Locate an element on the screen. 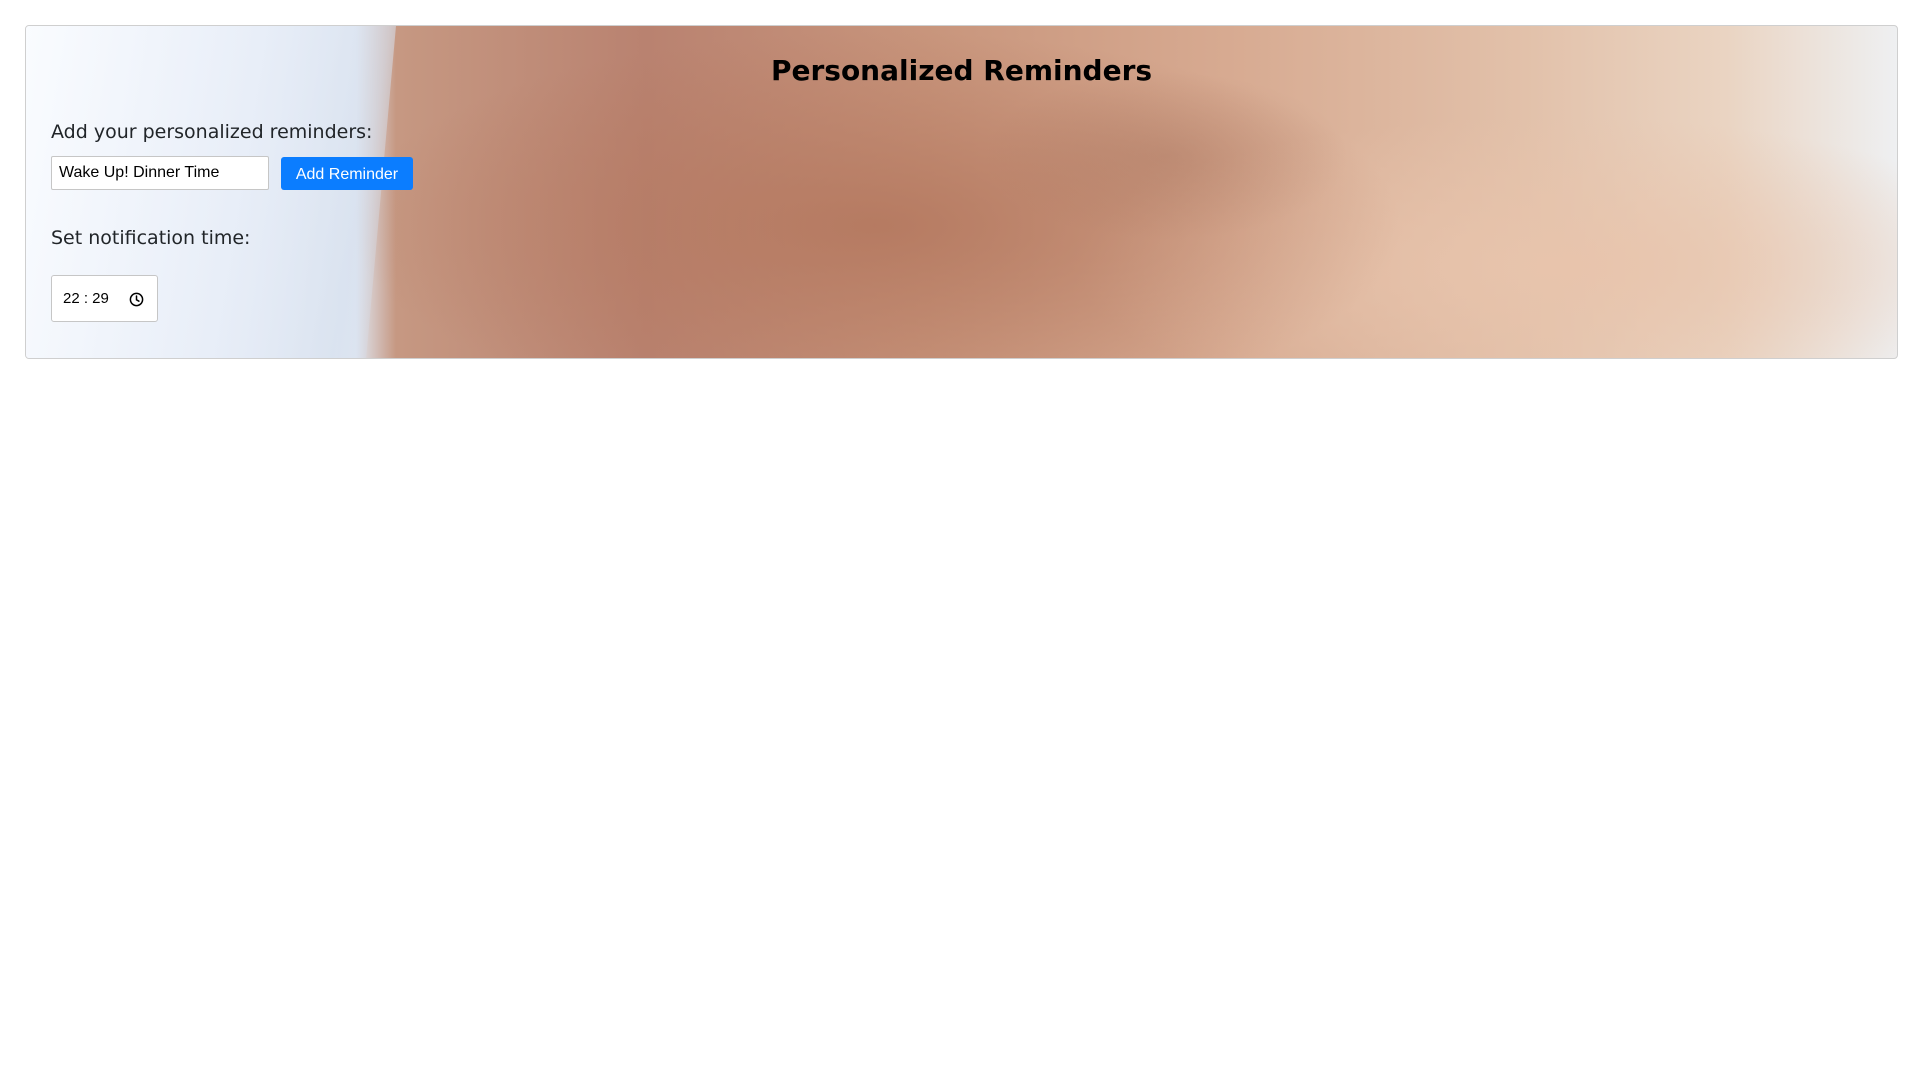 This screenshot has width=1920, height=1080. clock-icon is located at coordinates (136, 299).